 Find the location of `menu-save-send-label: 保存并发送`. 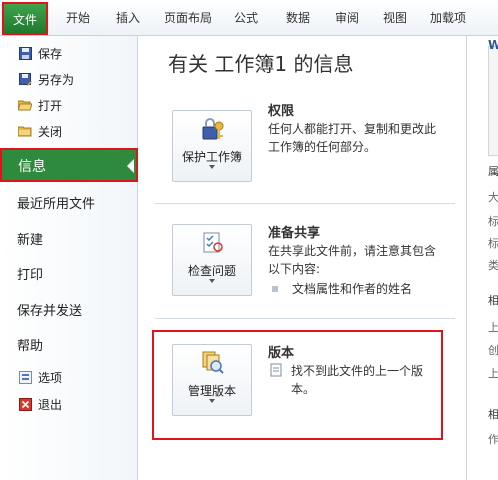

menu-save-send-label: 保存并发送 is located at coordinates (50, 311).